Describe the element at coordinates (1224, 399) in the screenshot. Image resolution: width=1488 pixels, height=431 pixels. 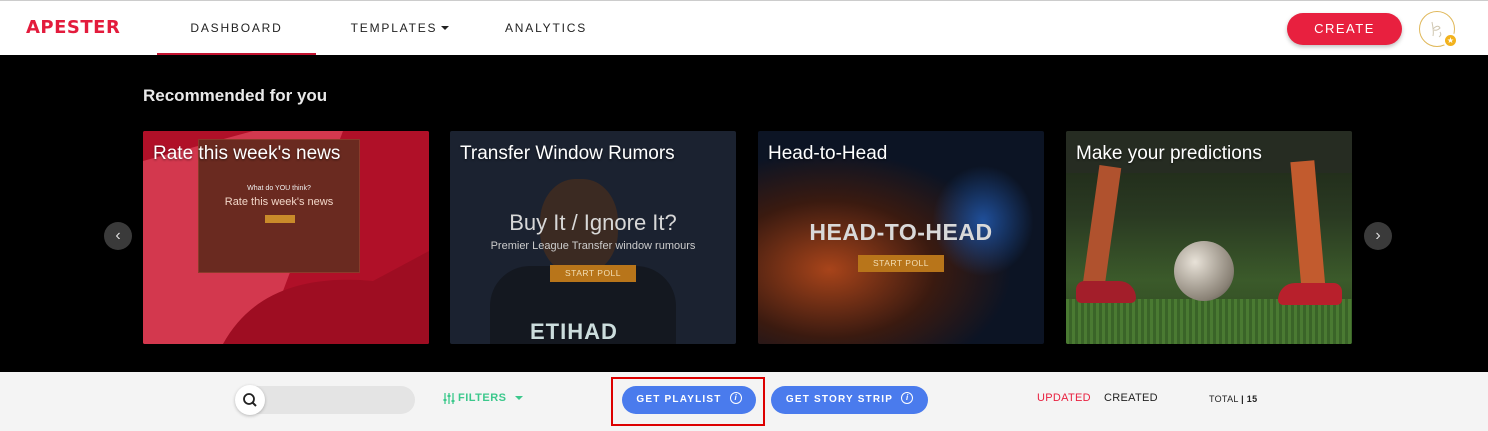
I see `total-label: TOTAL` at that location.